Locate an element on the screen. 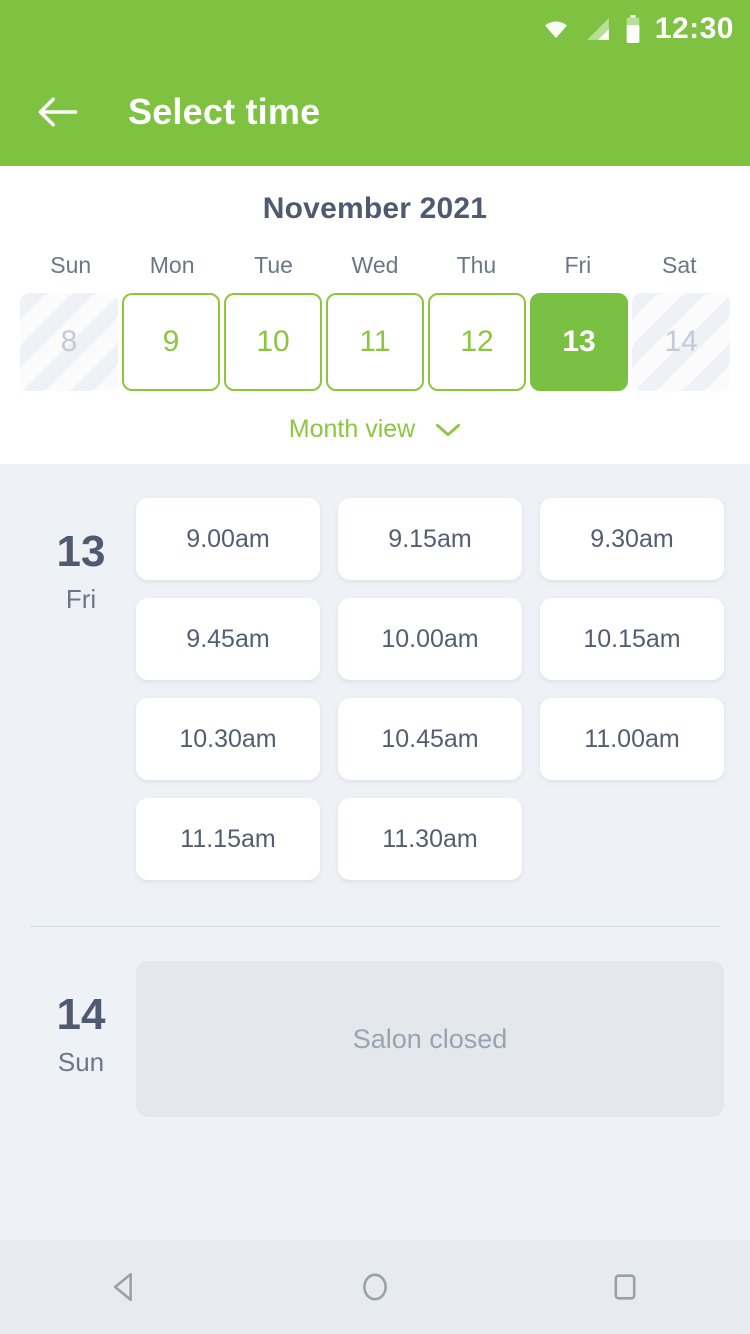 Image resolution: width=750 pixels, height=1334 pixels. calendar-day-cell-selected: 13 is located at coordinates (579, 342).